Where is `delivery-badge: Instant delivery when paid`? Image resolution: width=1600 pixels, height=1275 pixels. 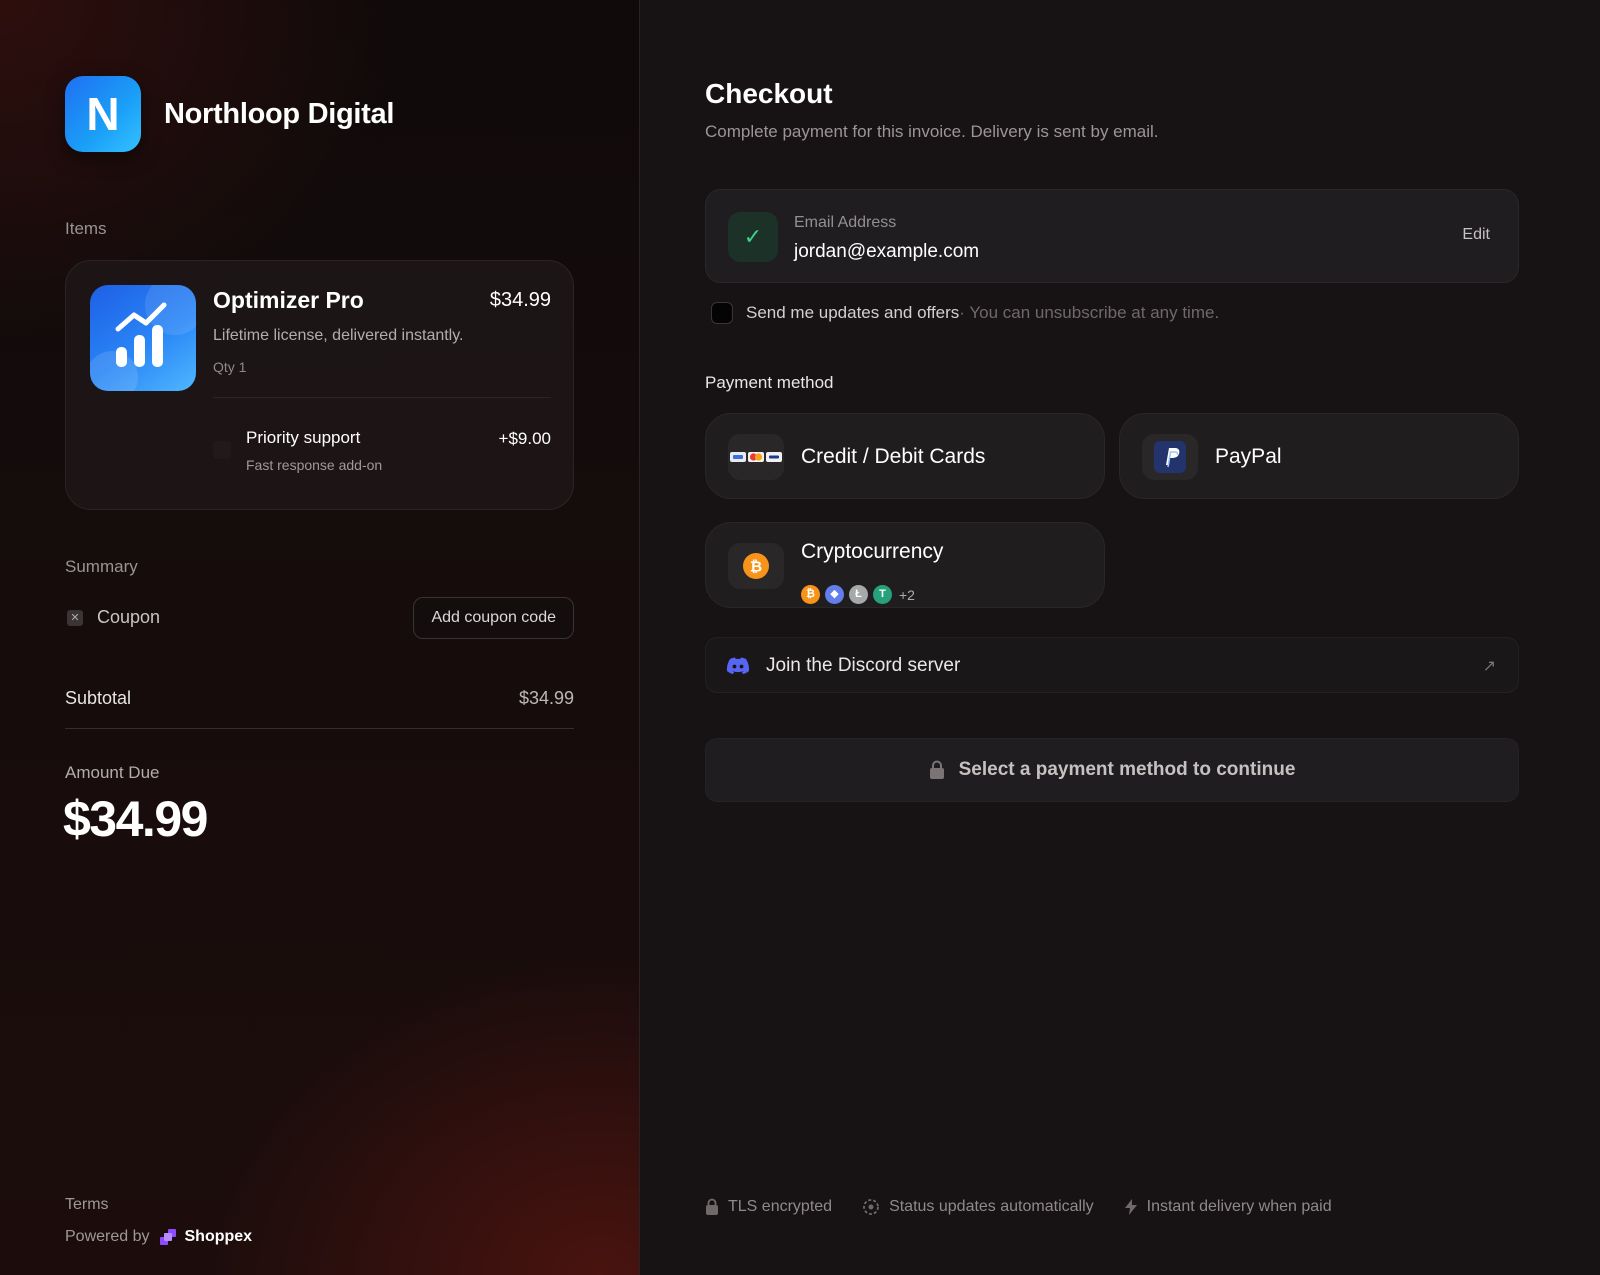 delivery-badge: Instant delivery when paid is located at coordinates (1228, 1207).